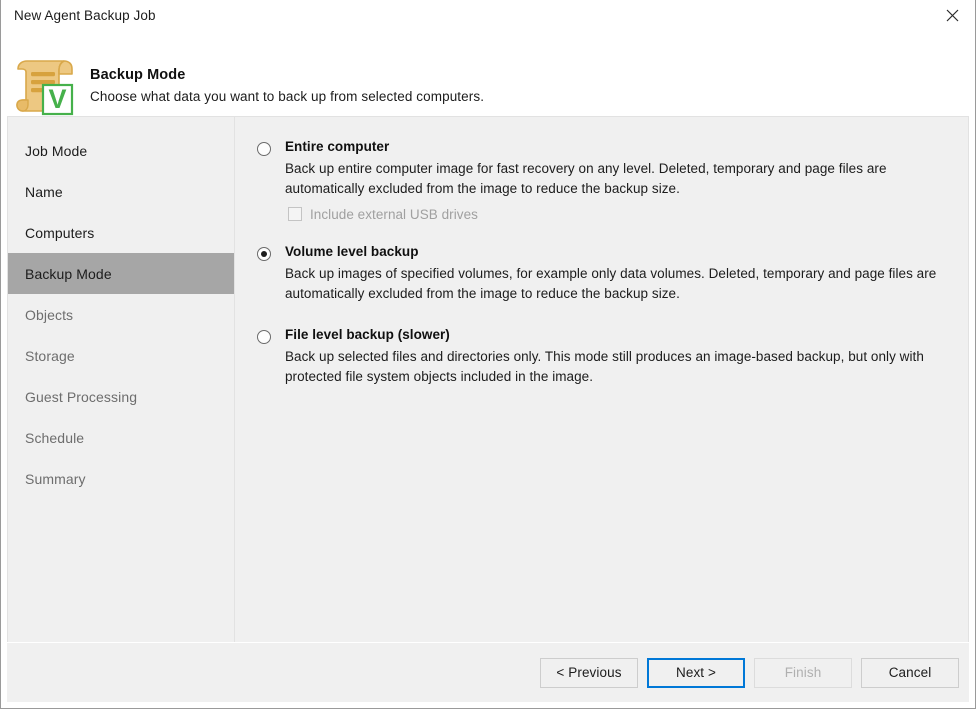  Describe the element at coordinates (44, 191) in the screenshot. I see `sidebar-item-label: Name` at that location.